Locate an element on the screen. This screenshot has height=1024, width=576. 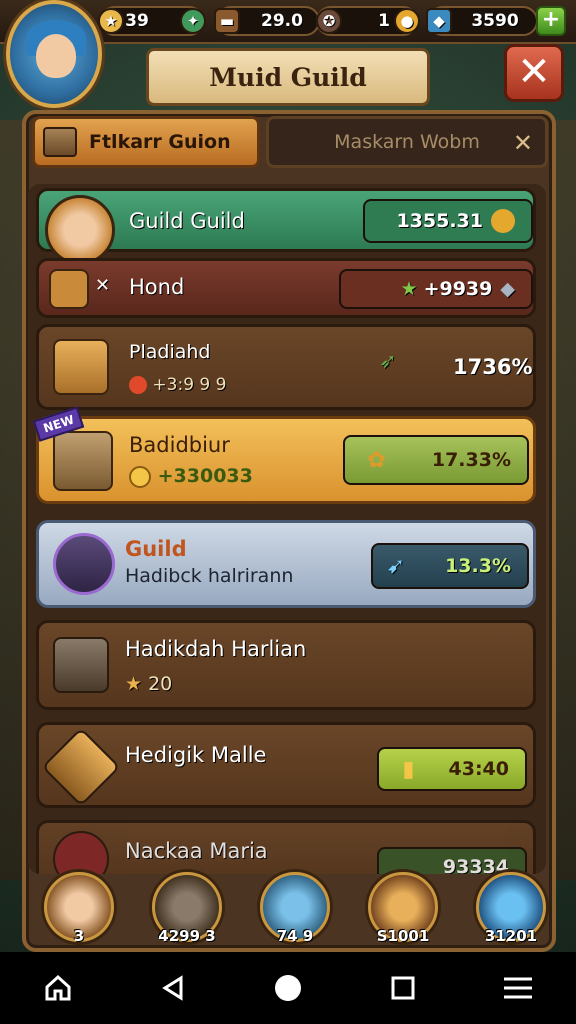
row-value: ✿ 17.33% is located at coordinates (436, 460).